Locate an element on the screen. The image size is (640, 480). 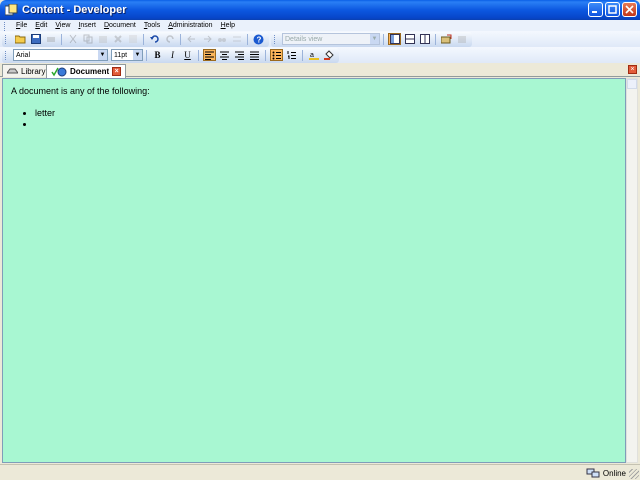
align-left-button is located at coordinates (209, 55).